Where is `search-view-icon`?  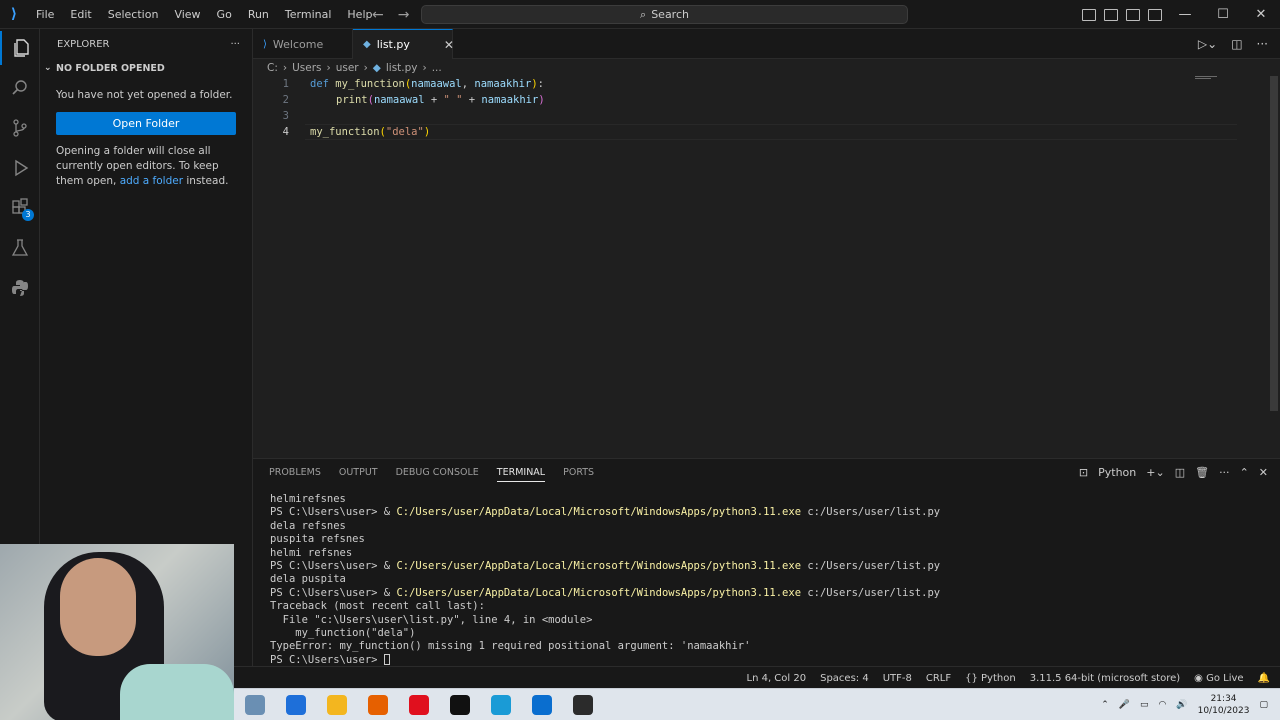
search-view-icon is located at coordinates (20, 88).